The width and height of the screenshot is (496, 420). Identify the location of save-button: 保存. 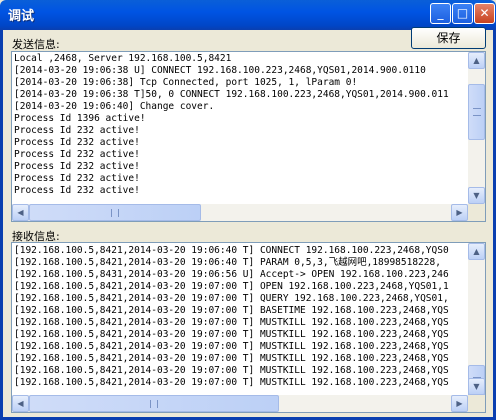
(448, 38).